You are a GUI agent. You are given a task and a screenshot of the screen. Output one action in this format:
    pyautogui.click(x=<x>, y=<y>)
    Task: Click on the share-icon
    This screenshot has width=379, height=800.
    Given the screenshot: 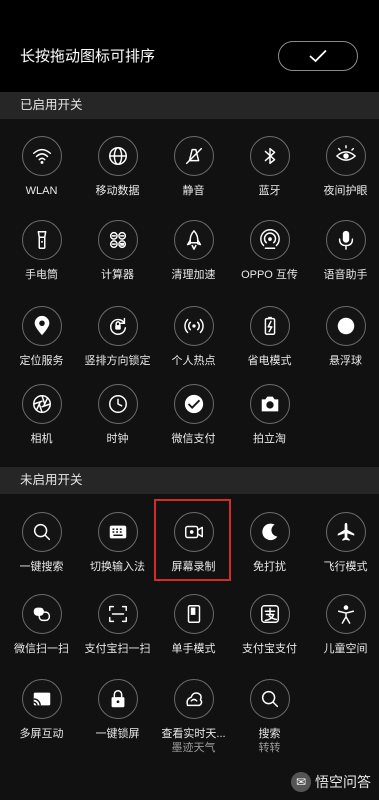 What is the action you would take?
    pyautogui.click(x=269, y=239)
    